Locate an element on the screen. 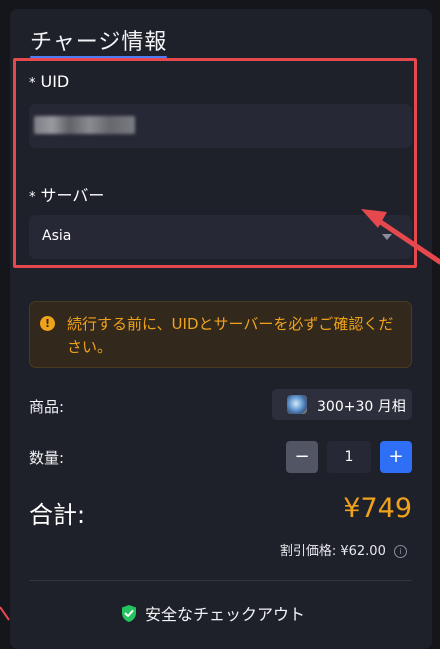  total-value: ¥749 is located at coordinates (377, 508).